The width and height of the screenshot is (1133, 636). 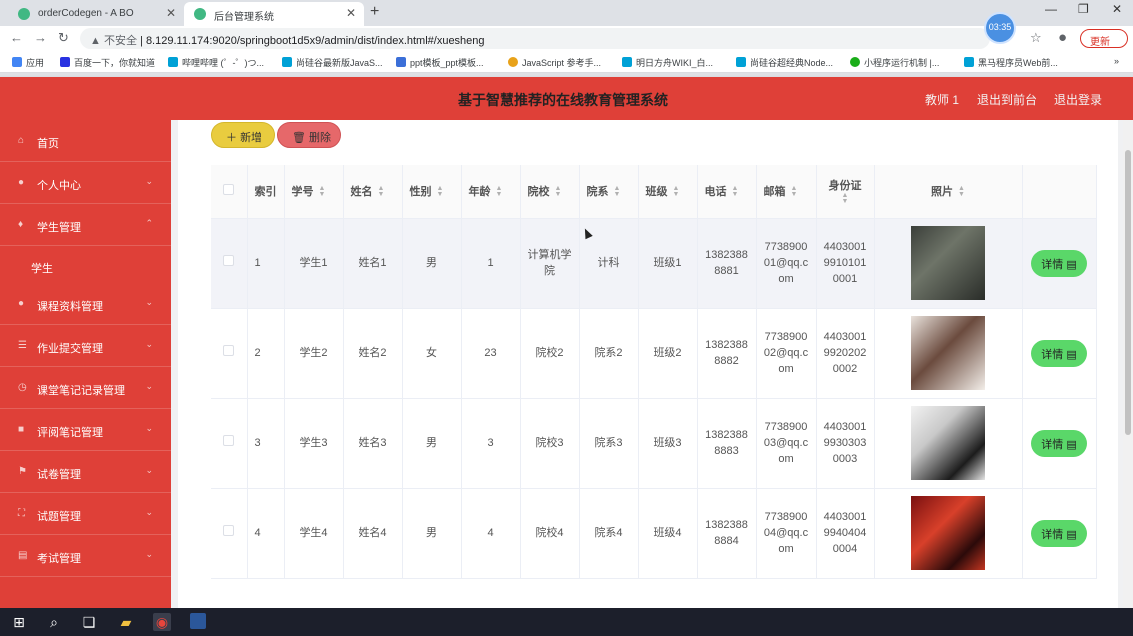 I want to click on header-name: 姓名 ▲ ▼, so click(x=373, y=192).